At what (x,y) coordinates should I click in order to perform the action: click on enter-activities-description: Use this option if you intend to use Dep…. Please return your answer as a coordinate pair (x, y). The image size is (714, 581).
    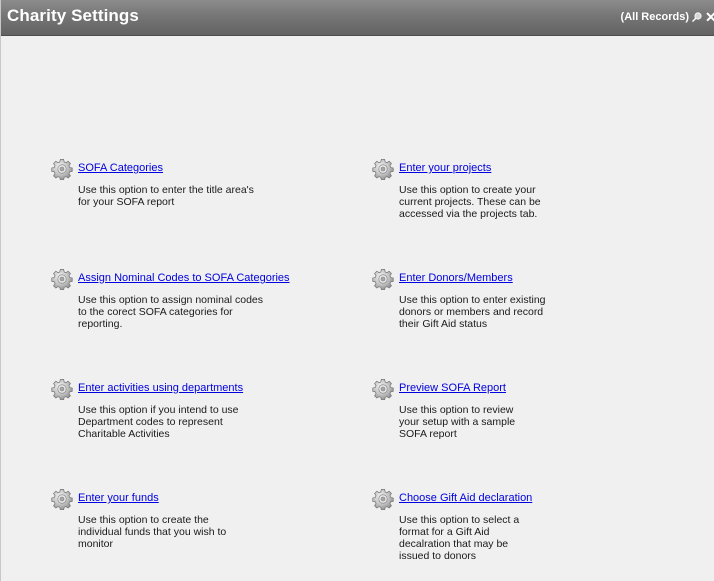
    Looking at the image, I should click on (158, 422).